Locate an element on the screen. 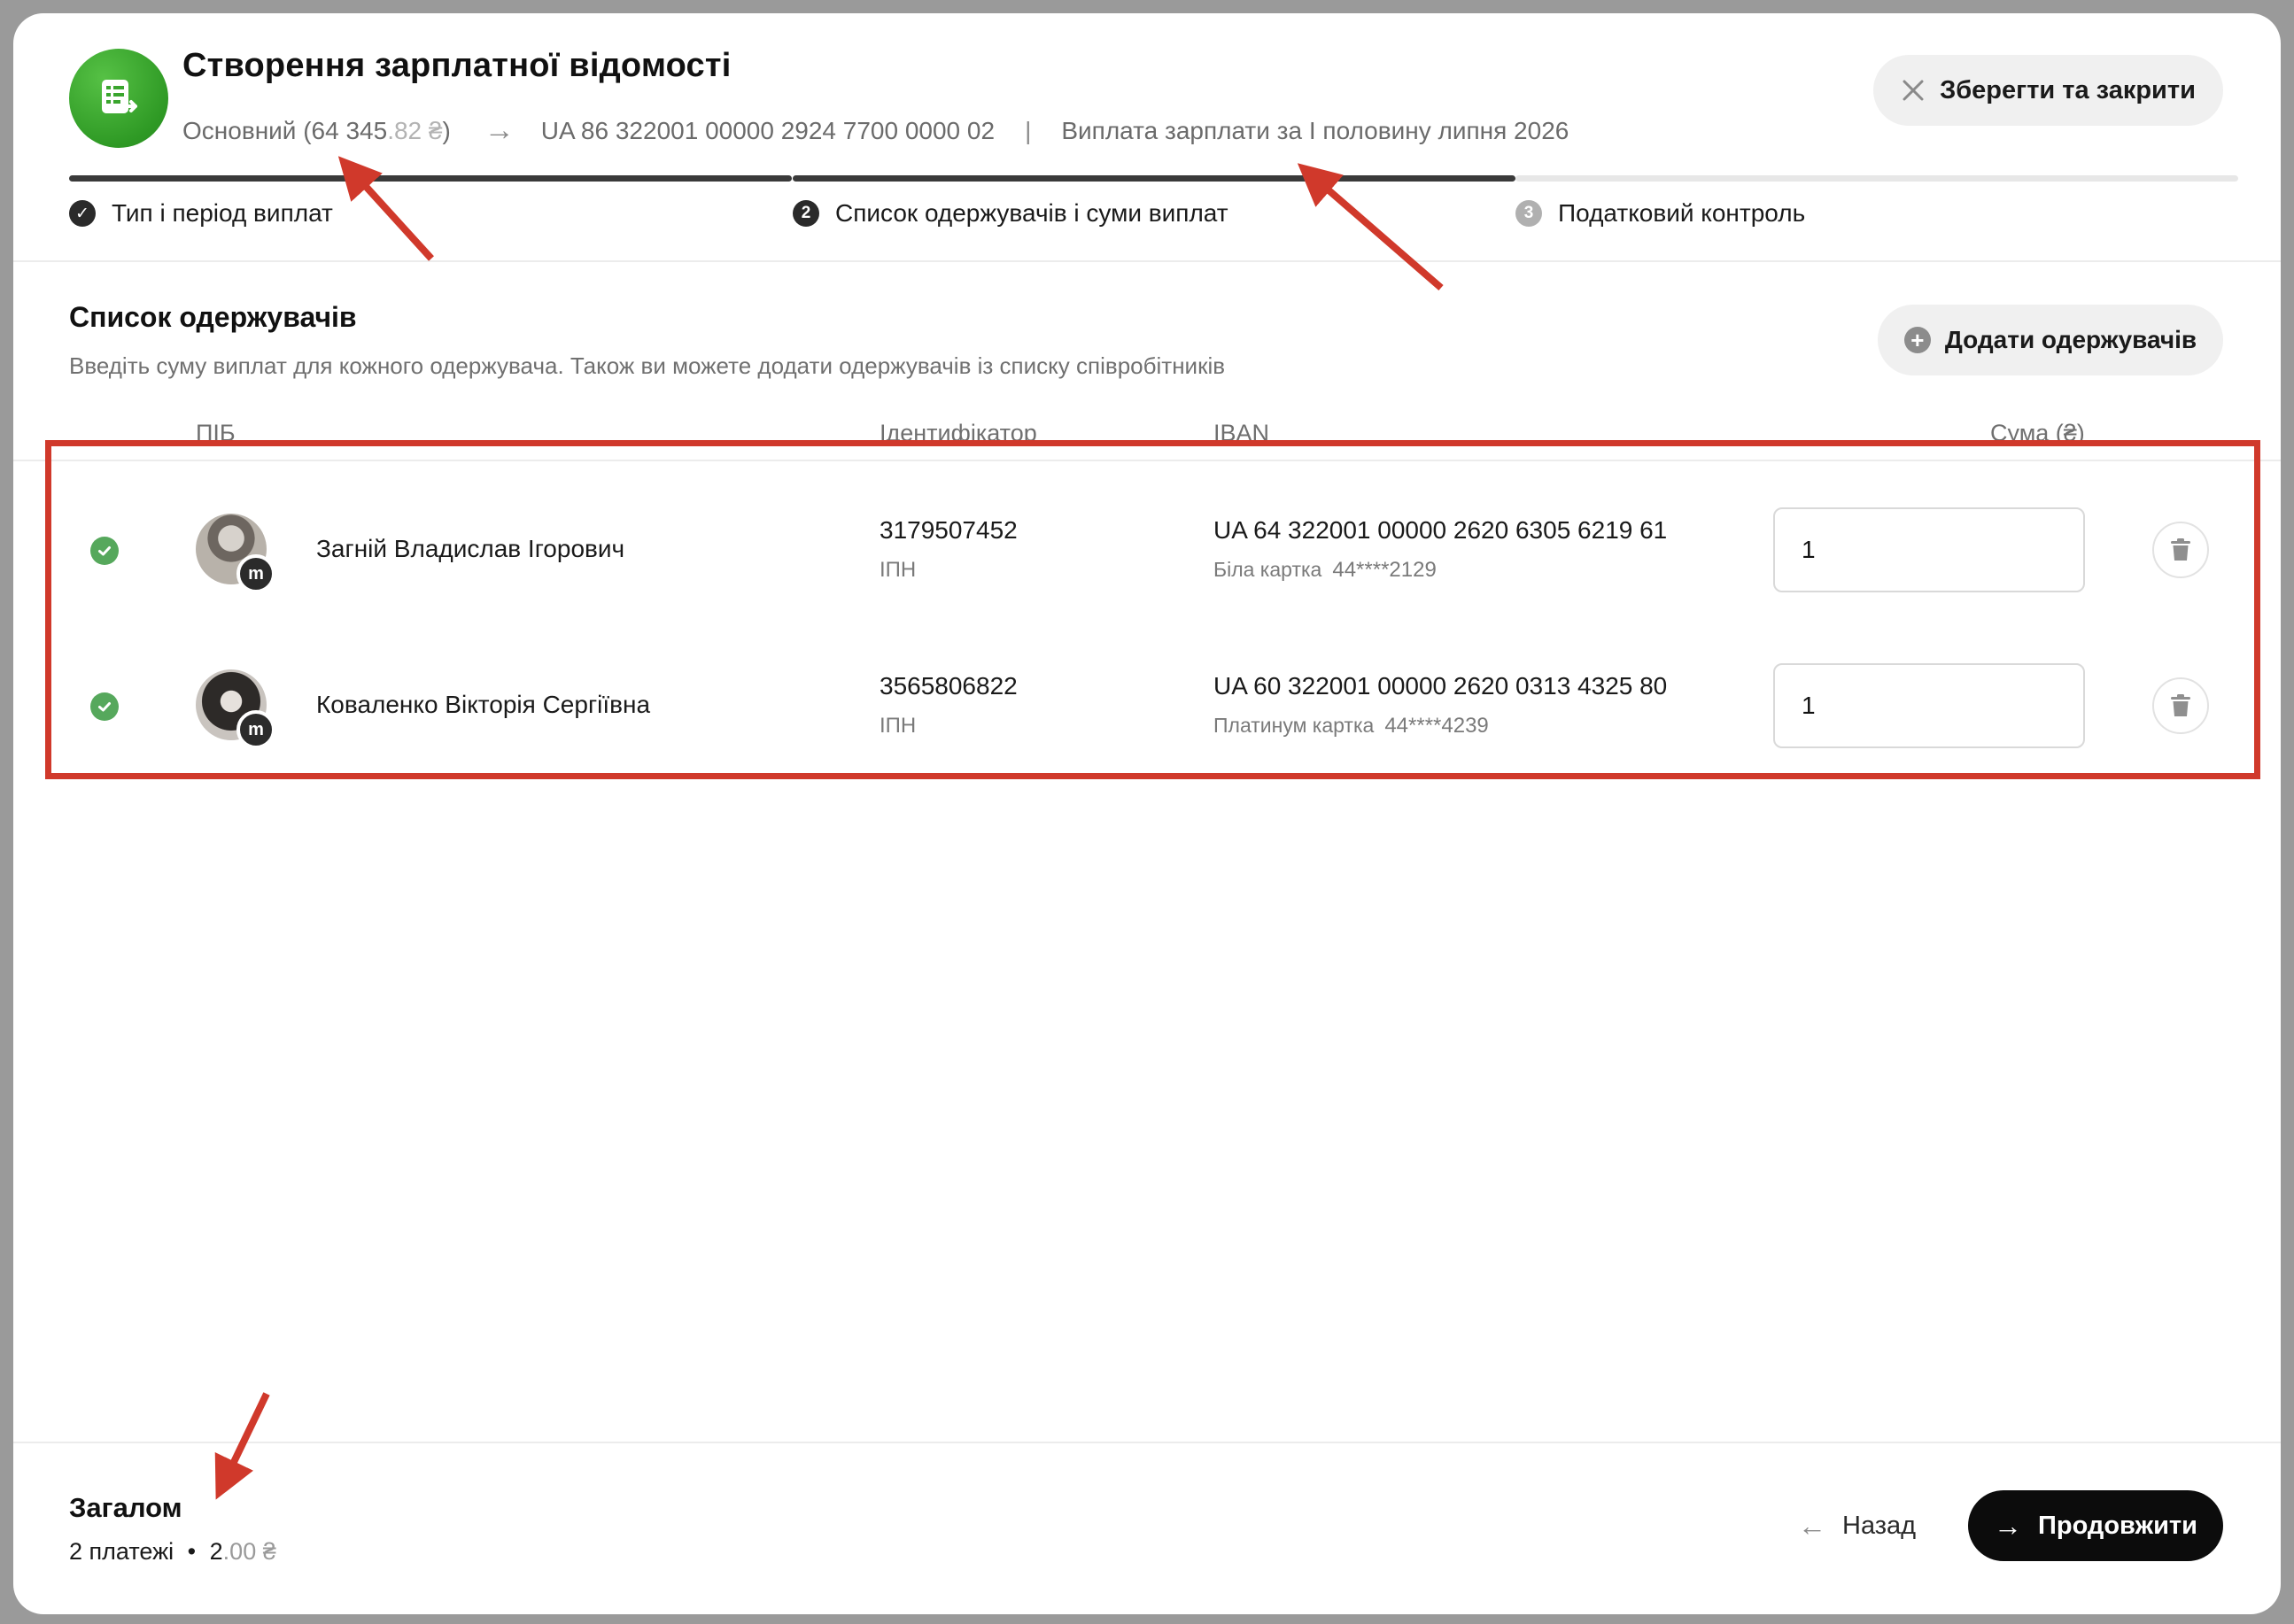  plus-circle-icon: + is located at coordinates (1917, 340).